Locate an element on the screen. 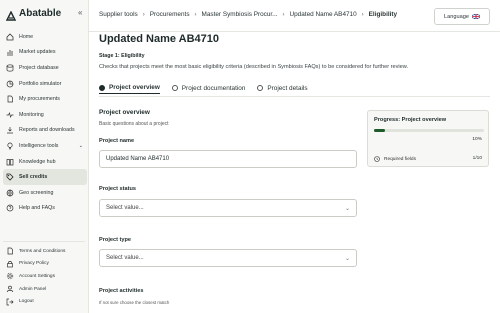 The height and width of the screenshot is (313, 500). sidebar-item-geo-screening: Geo screening is located at coordinates (45, 193).